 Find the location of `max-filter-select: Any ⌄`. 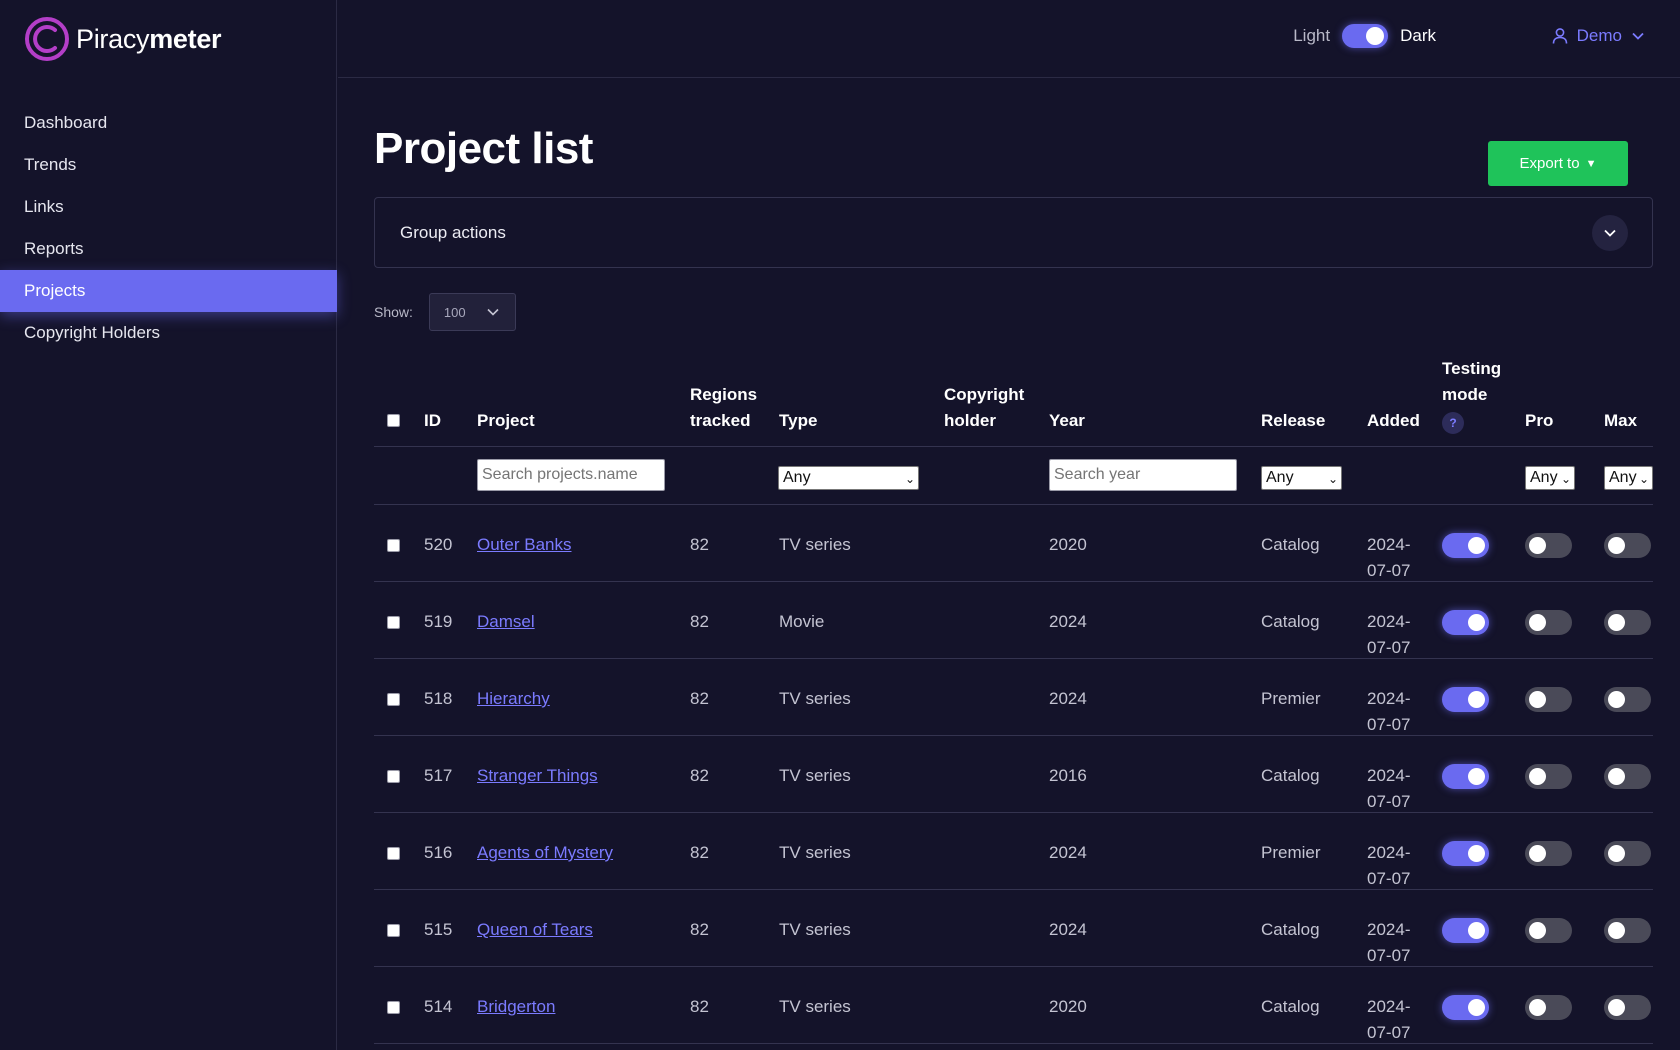

max-filter-select: Any ⌄ is located at coordinates (1628, 478).